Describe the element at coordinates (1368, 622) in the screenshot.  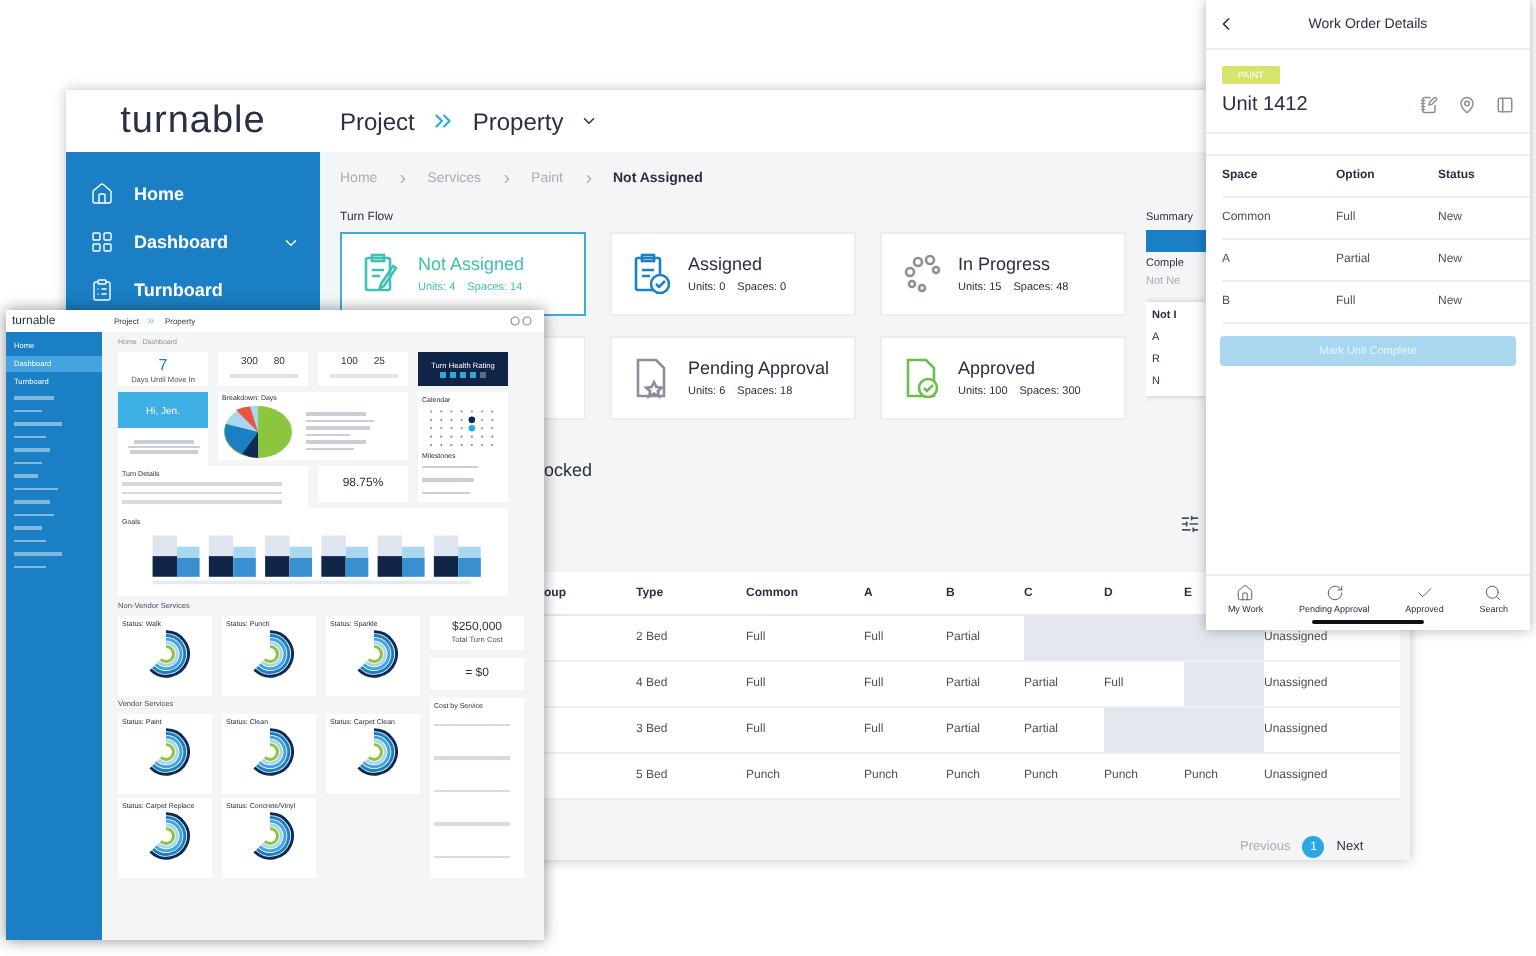
I see `home-indicator` at that location.